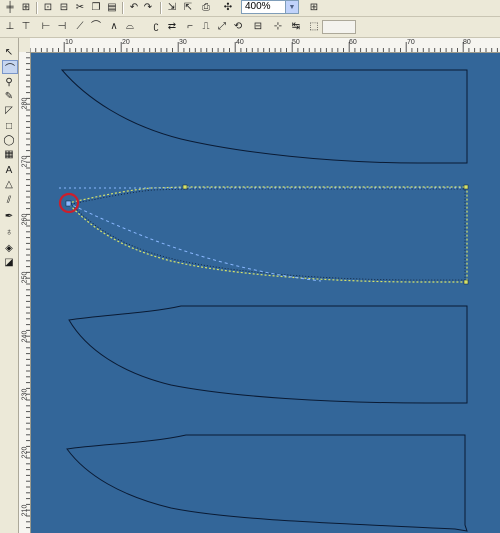 This screenshot has width=500, height=533. What do you see at coordinates (10, 8) in the screenshot?
I see `align-icon: ╪` at bounding box center [10, 8].